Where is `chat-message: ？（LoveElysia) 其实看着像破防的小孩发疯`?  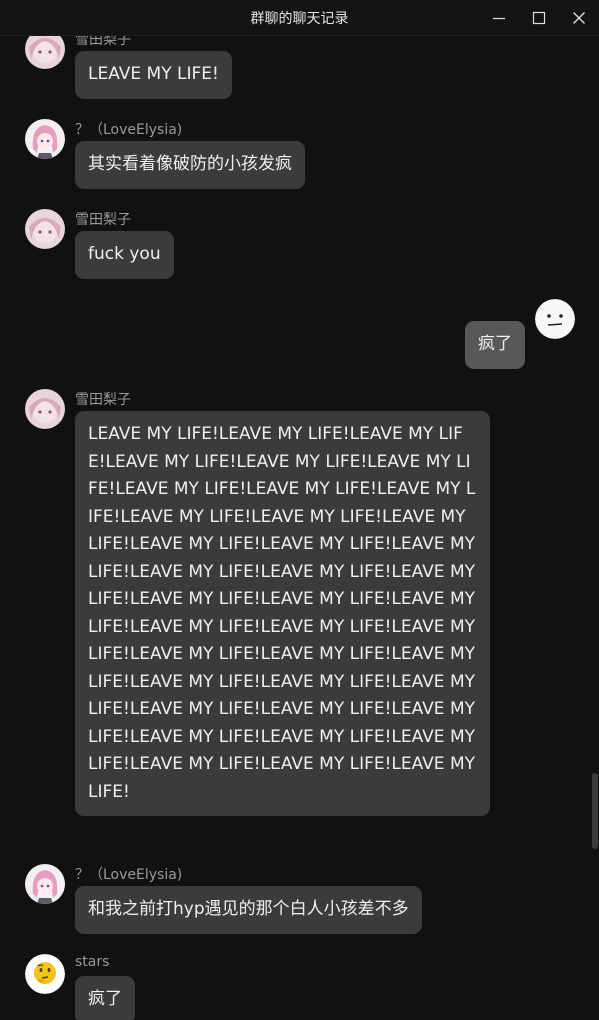 chat-message: ？（LoveElysia) 其实看着像破防的小孩发疯 is located at coordinates (299, 159).